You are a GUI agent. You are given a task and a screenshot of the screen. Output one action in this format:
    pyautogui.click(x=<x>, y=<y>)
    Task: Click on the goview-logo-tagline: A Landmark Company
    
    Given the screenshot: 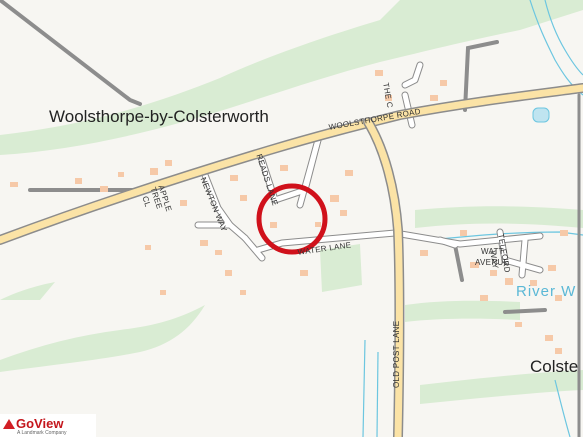 What is the action you would take?
    pyautogui.click(x=42, y=433)
    